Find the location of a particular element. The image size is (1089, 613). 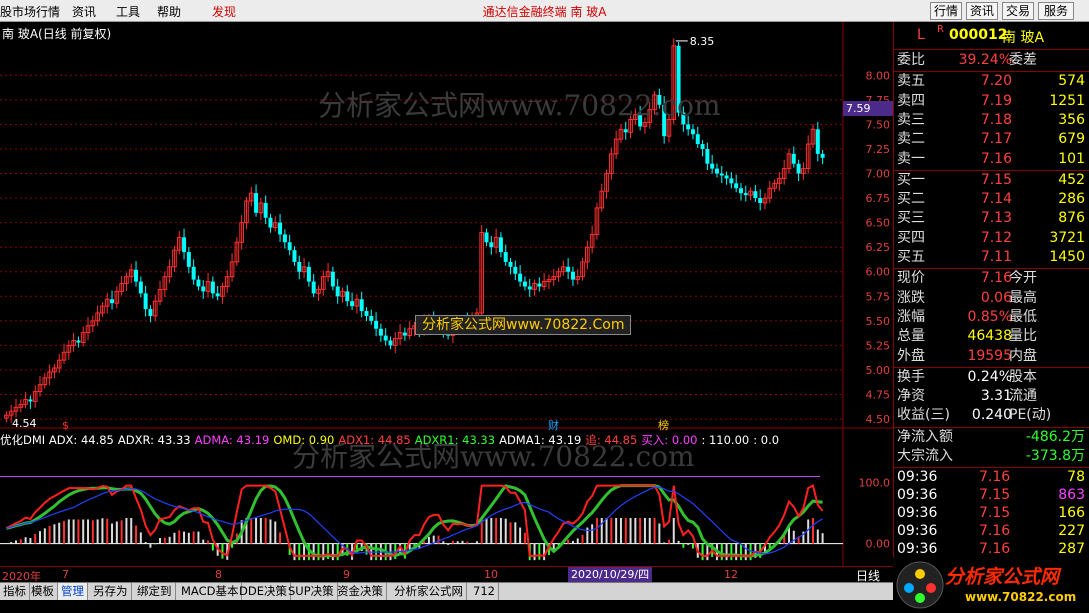

quotes-button: 行情 is located at coordinates (946, 11).